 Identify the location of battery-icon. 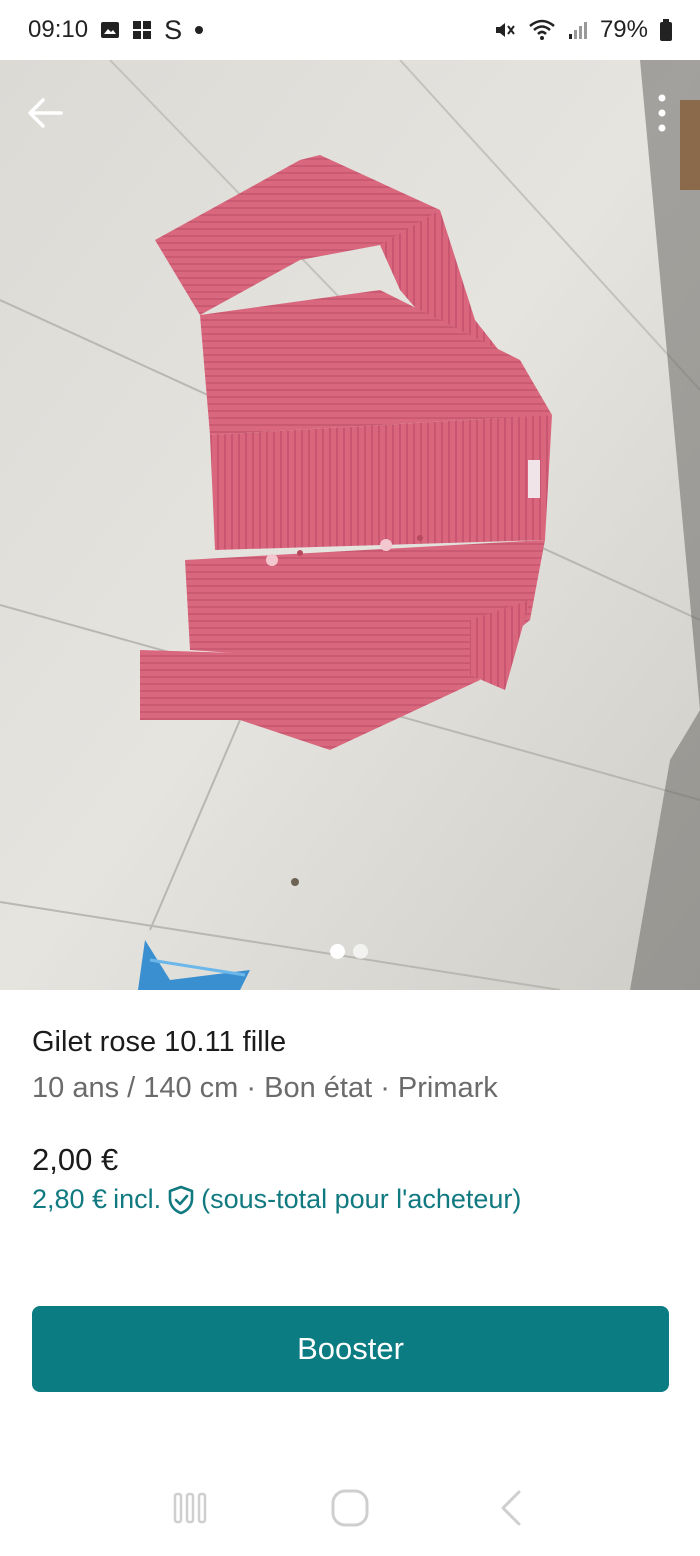
(666, 30).